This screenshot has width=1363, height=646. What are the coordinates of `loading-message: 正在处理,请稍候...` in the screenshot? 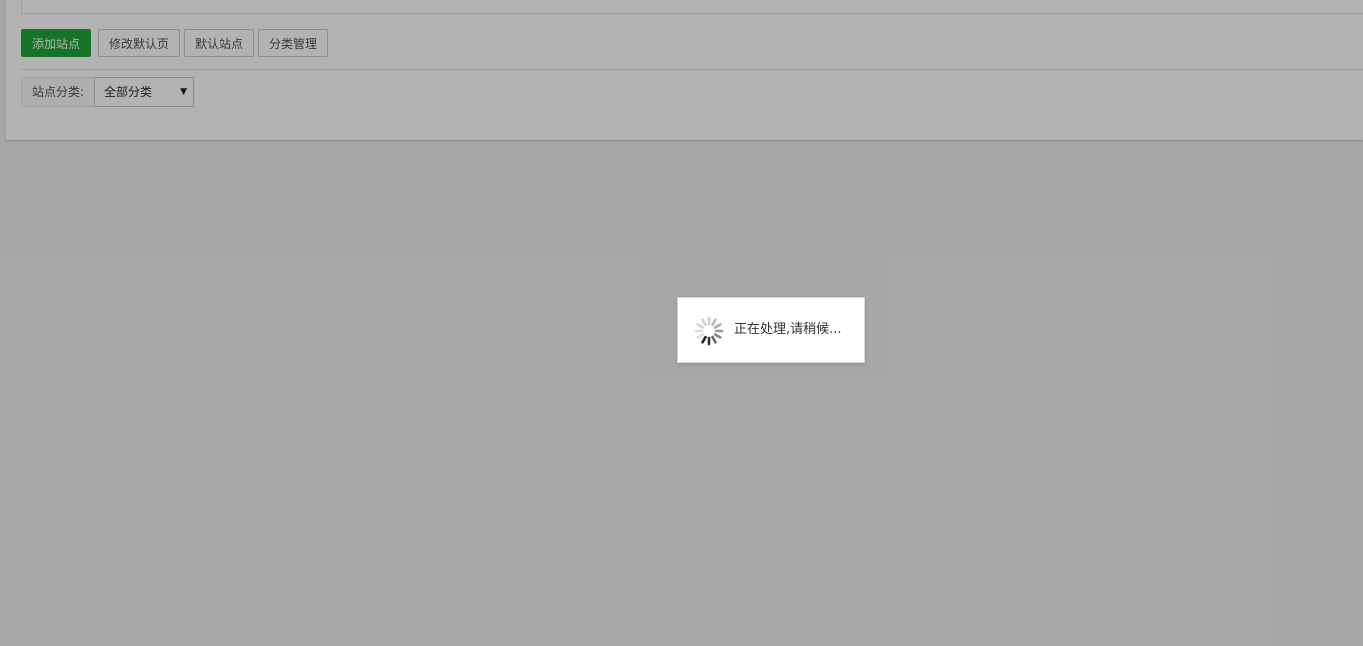 It's located at (788, 329).